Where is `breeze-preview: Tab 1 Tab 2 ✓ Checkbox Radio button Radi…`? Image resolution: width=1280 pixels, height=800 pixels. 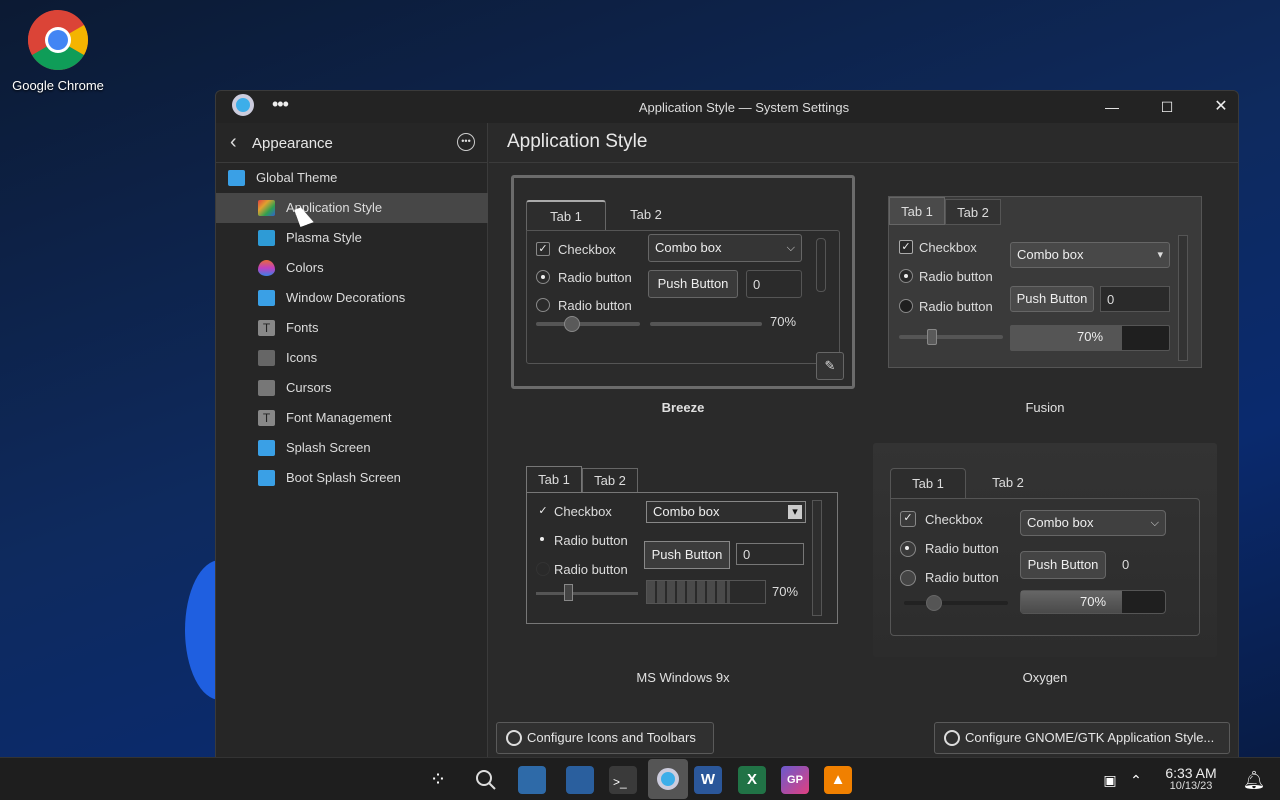
breeze-preview: Tab 1 Tab 2 ✓ Checkbox Radio button Radi… is located at coordinates (683, 282).